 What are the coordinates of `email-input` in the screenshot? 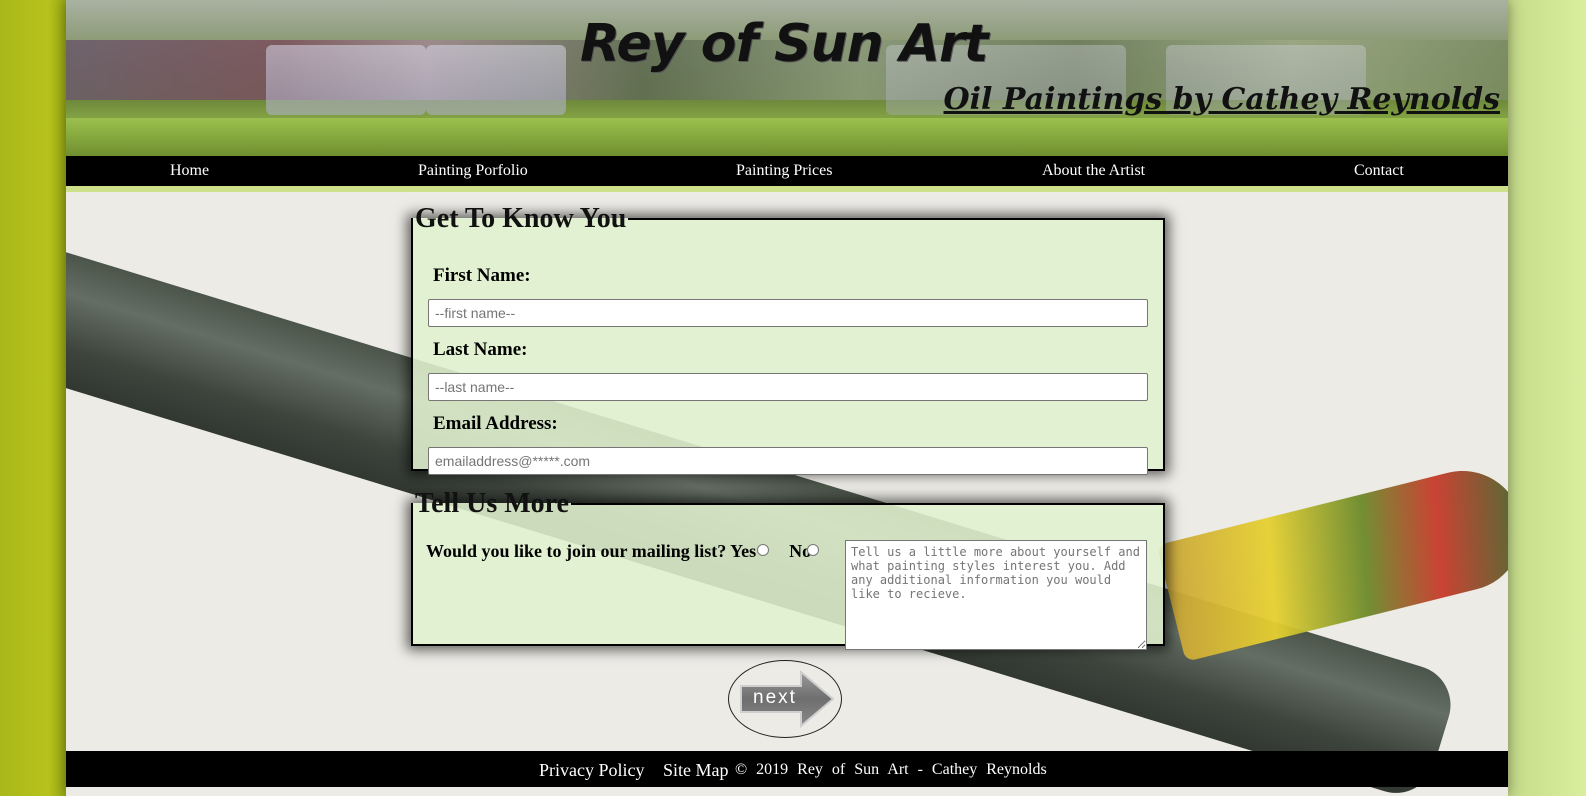 It's located at (788, 461).